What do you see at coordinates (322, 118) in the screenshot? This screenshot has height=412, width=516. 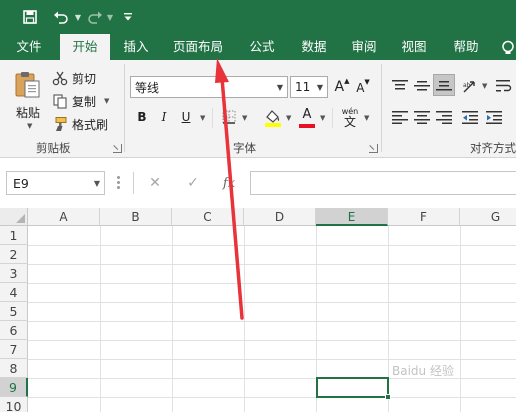 I see `font-color-dropdown: ▼` at bounding box center [322, 118].